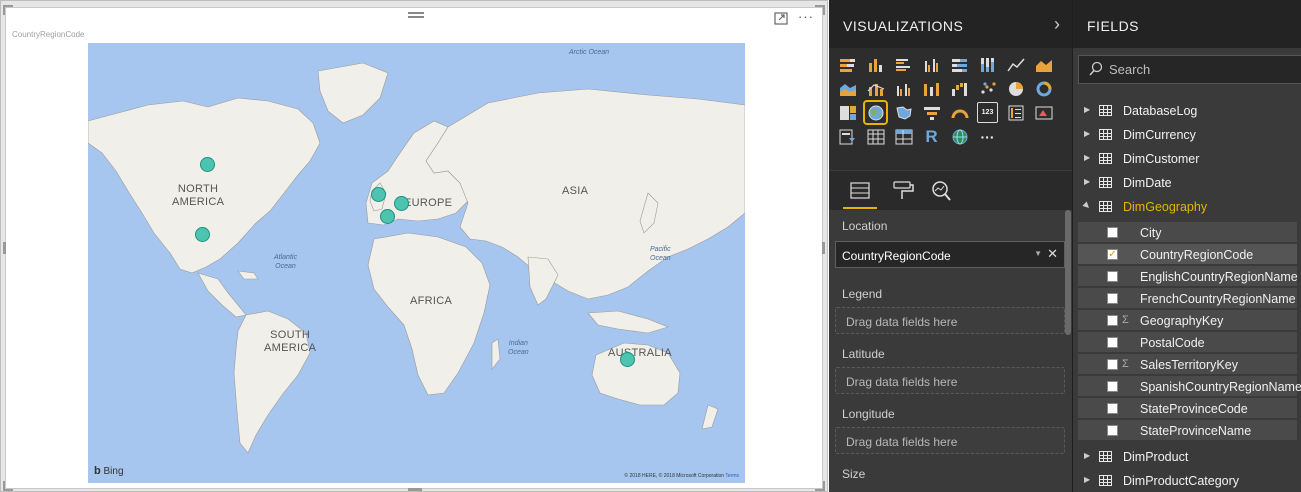 The width and height of the screenshot is (1301, 492). I want to click on resize-grip-left, so click(4, 248).